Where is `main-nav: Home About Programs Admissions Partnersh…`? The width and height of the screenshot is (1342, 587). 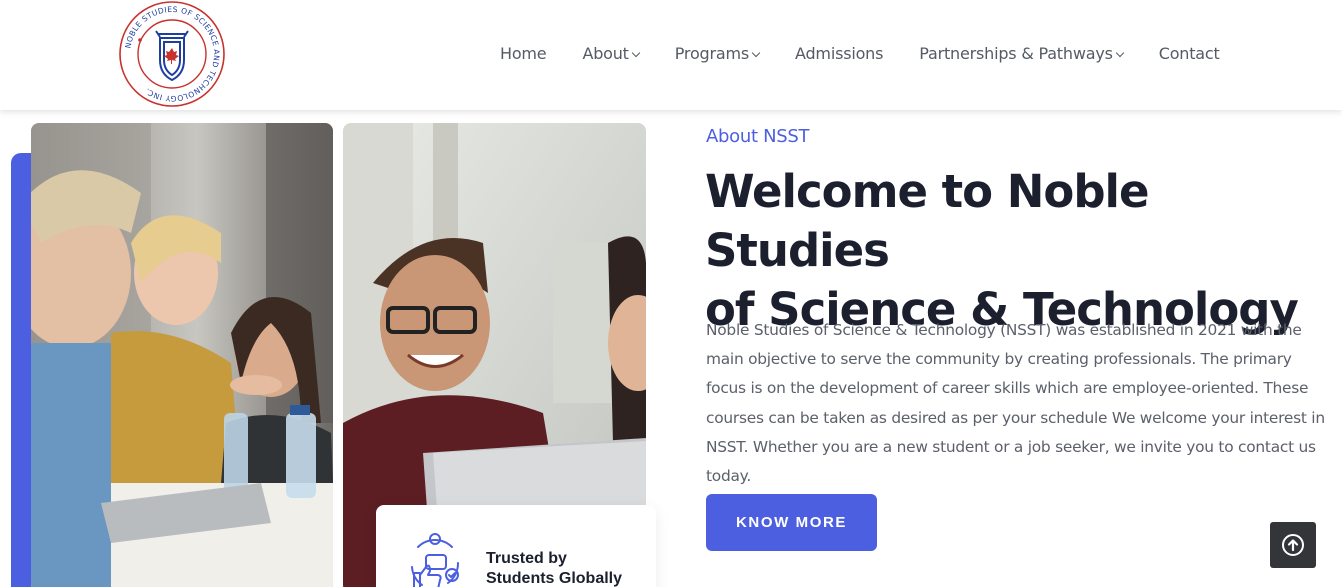
main-nav: Home About Programs Admissions Partnersh… is located at coordinates (860, 53).